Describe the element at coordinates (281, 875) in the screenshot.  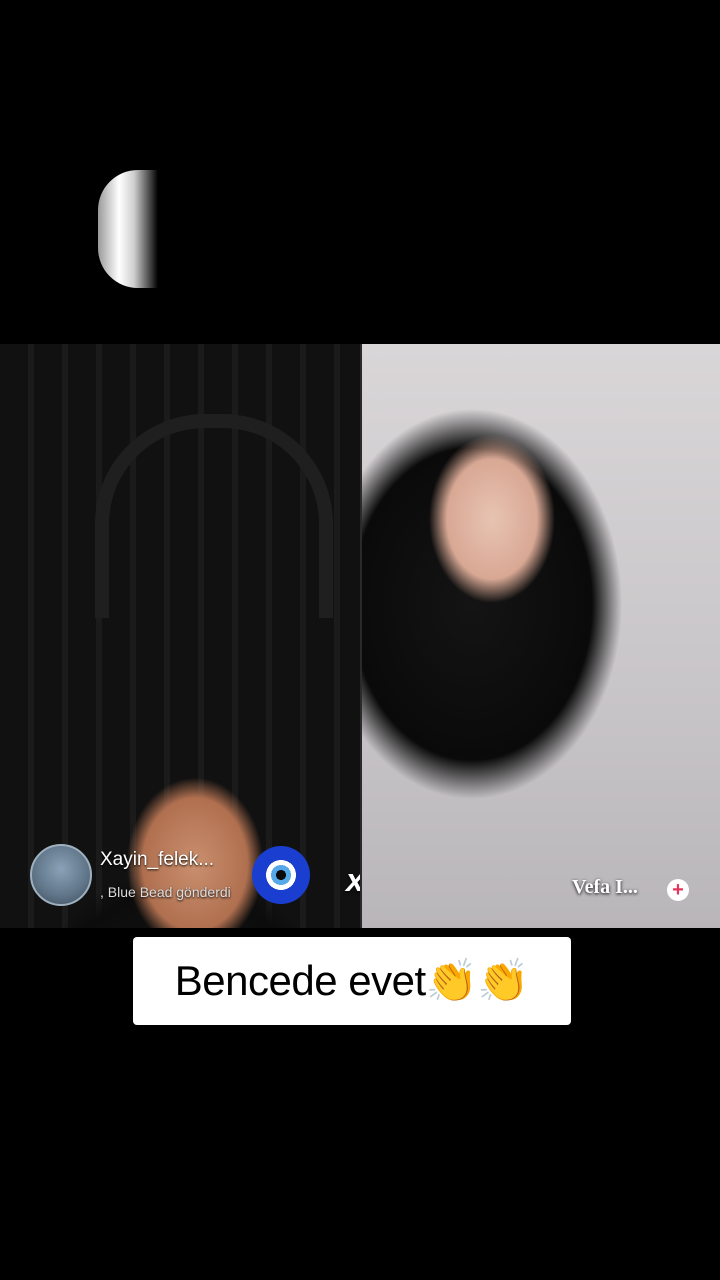
I see `blue-bead-icon` at that location.